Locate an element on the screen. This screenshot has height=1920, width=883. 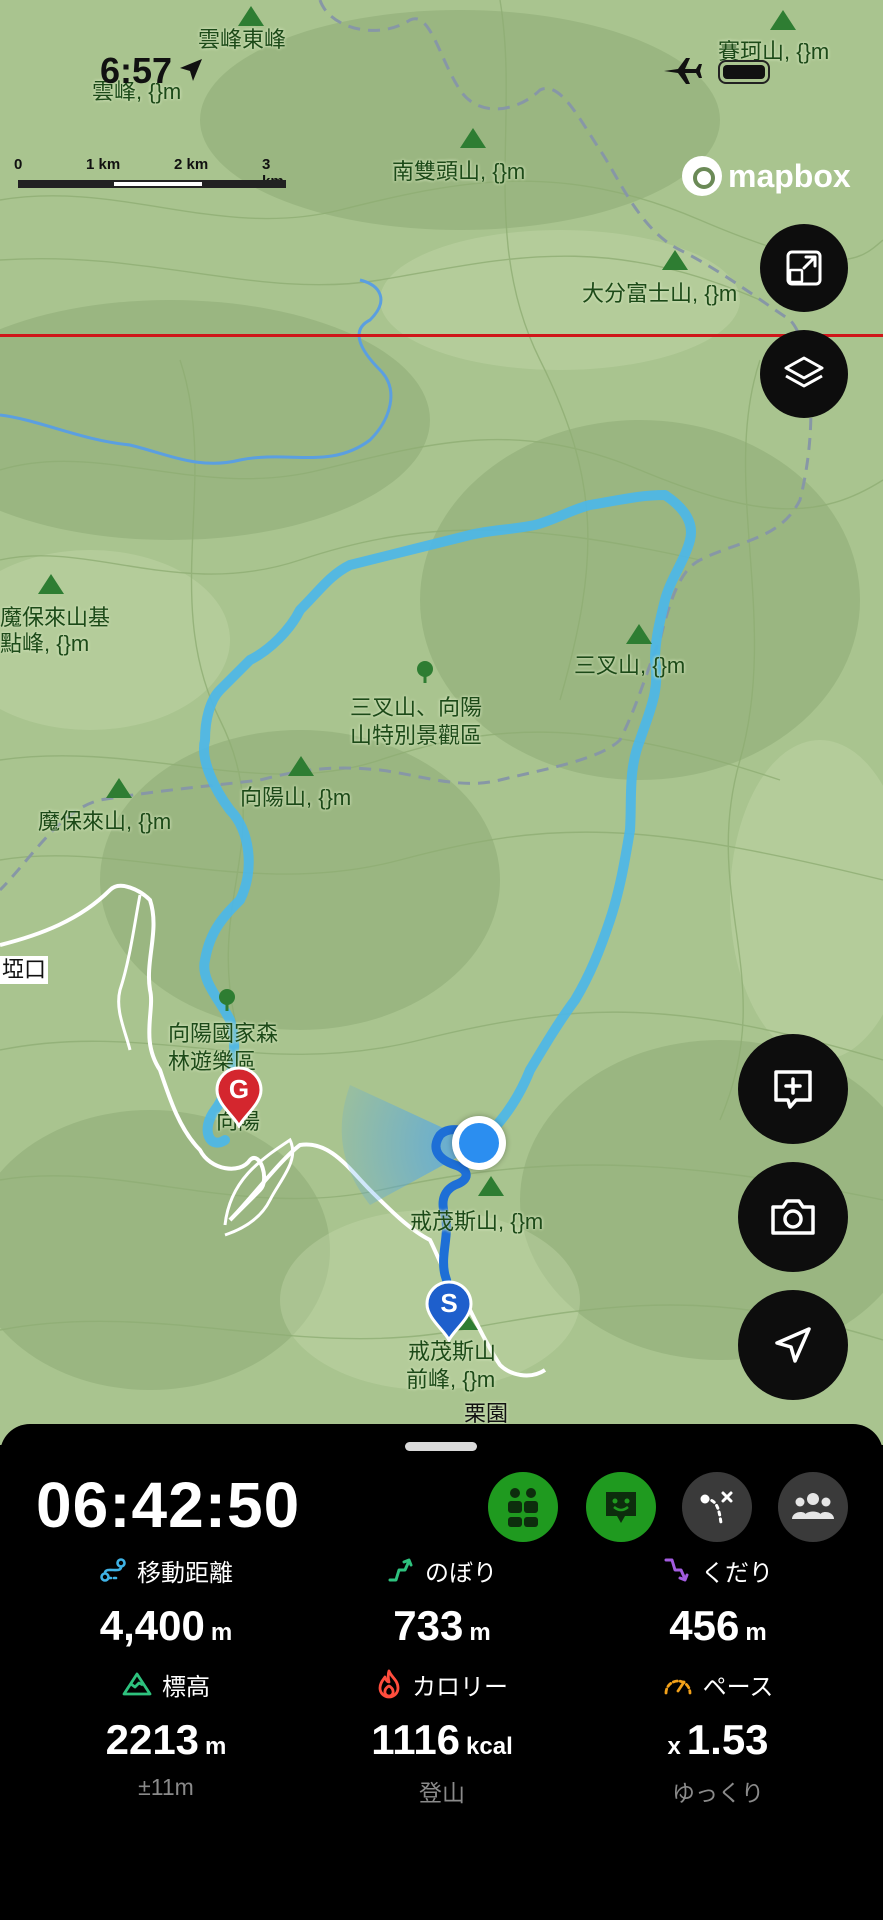
red-guide-line is located at coordinates (441, 335).